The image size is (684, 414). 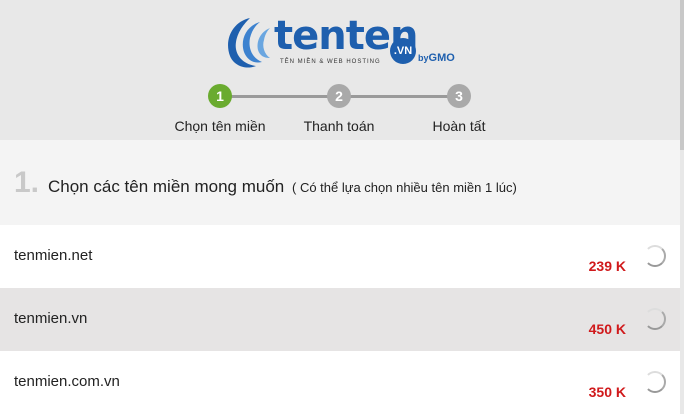 What do you see at coordinates (342, 109) in the screenshot?
I see `checkout-steps: 1 Chọn tên miền 2 Thanh toán 3 Hoàn tất` at bounding box center [342, 109].